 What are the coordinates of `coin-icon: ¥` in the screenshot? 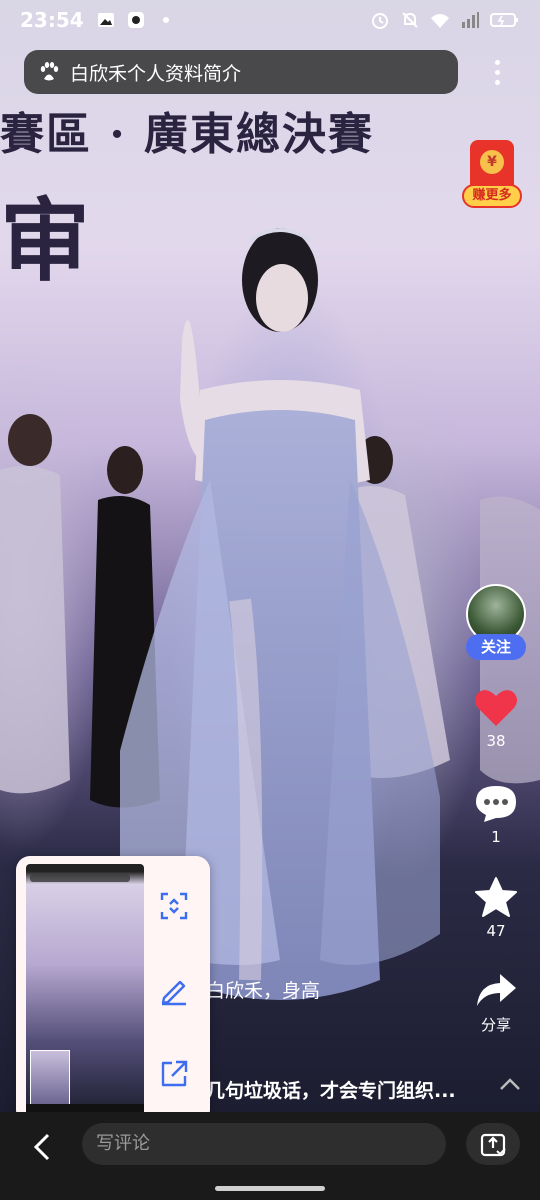 It's located at (492, 162).